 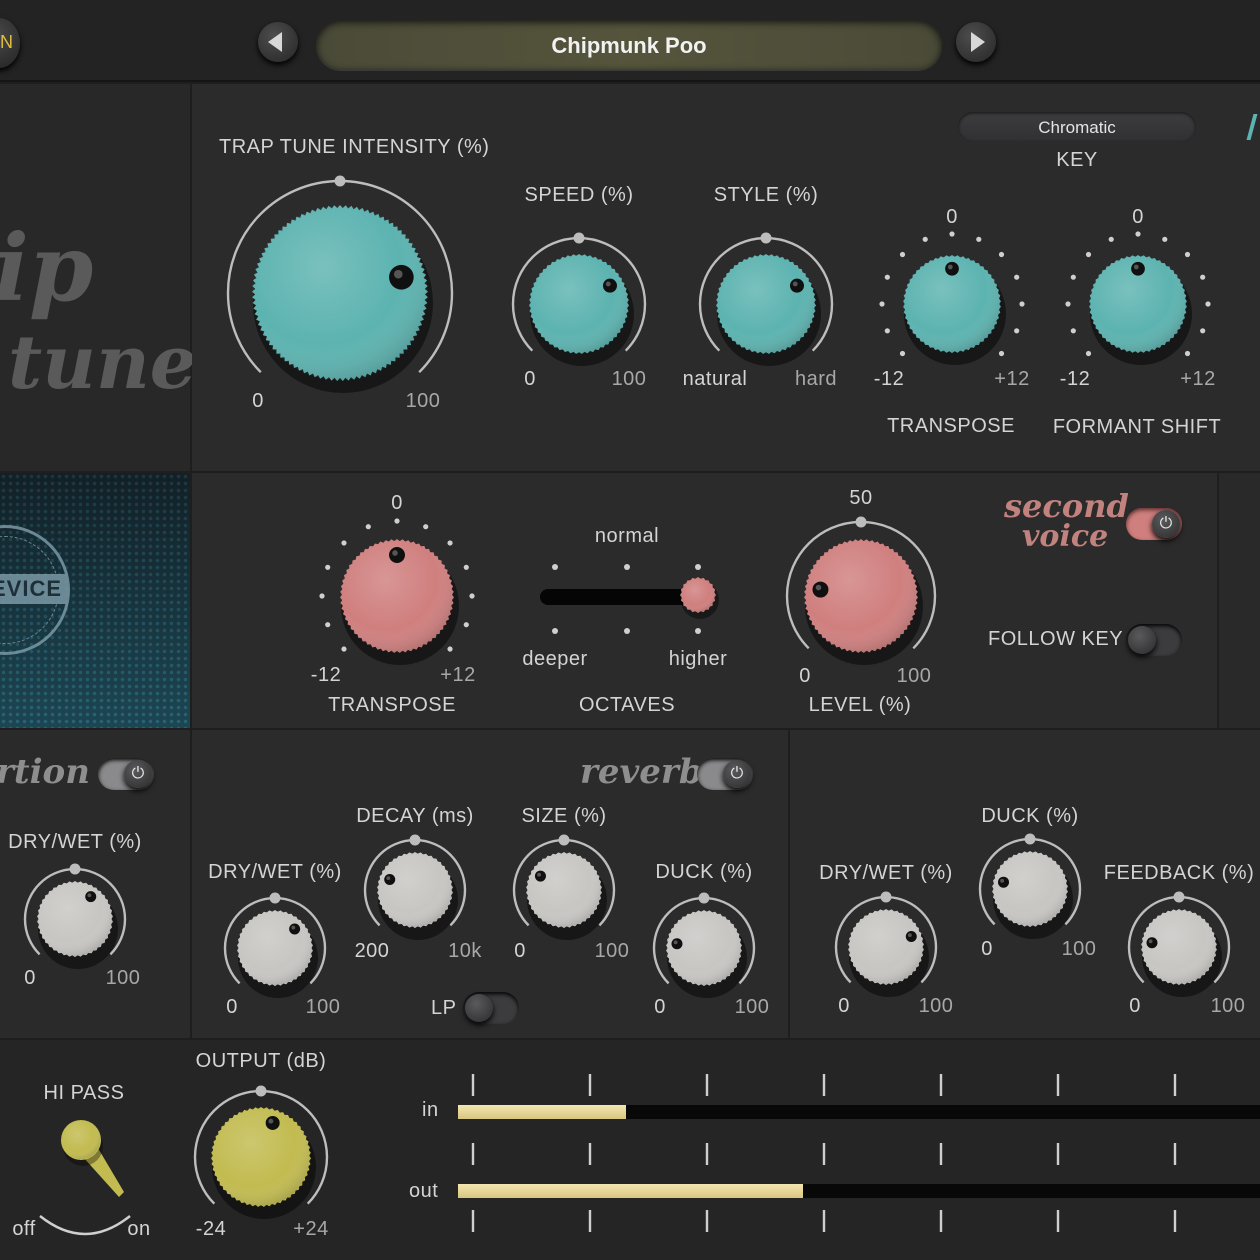 What do you see at coordinates (1138, 217) in the screenshot?
I see `formant-center: 0` at bounding box center [1138, 217].